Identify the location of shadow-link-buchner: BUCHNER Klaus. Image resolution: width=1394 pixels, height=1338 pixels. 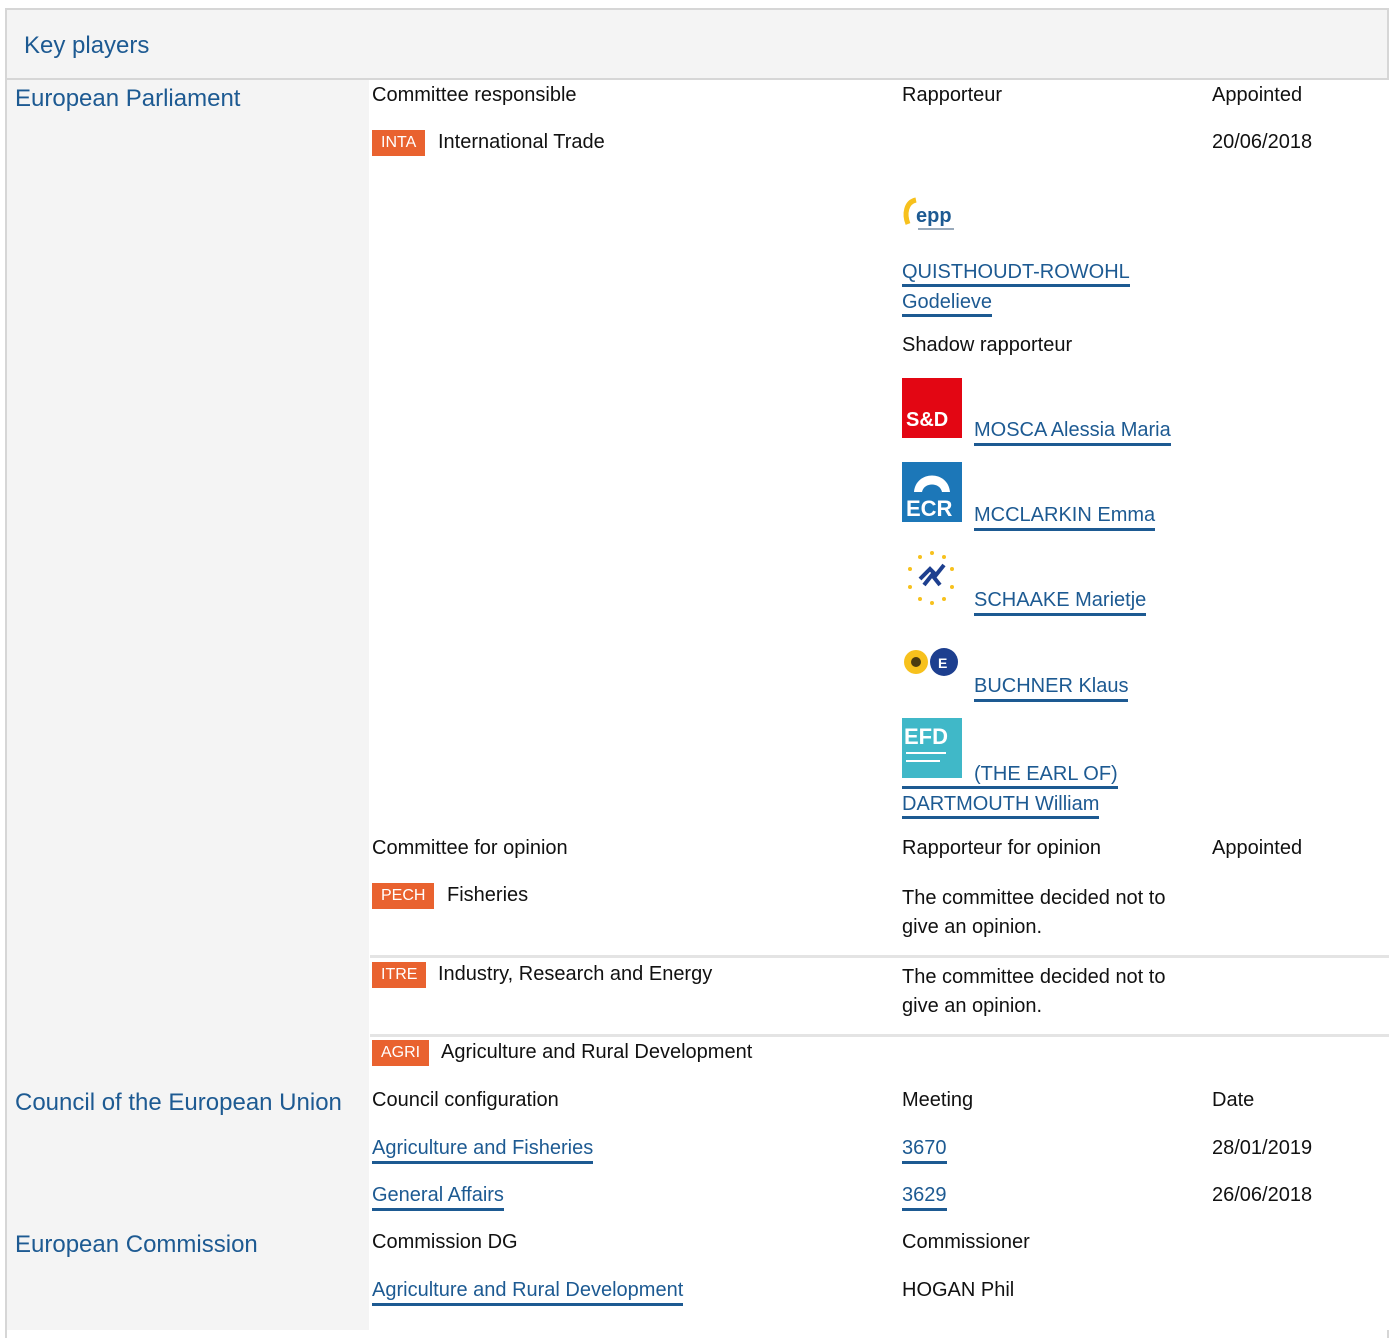
(1051, 688).